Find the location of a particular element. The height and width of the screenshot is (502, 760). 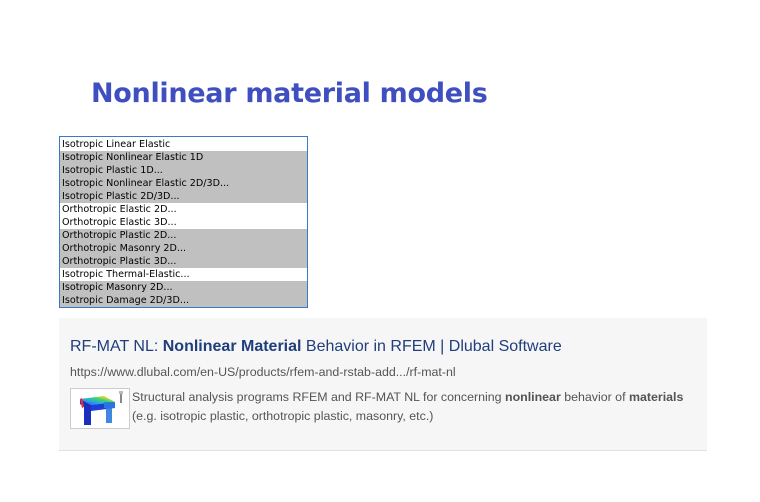

fem-model-thumbnail-icon is located at coordinates (100, 408).